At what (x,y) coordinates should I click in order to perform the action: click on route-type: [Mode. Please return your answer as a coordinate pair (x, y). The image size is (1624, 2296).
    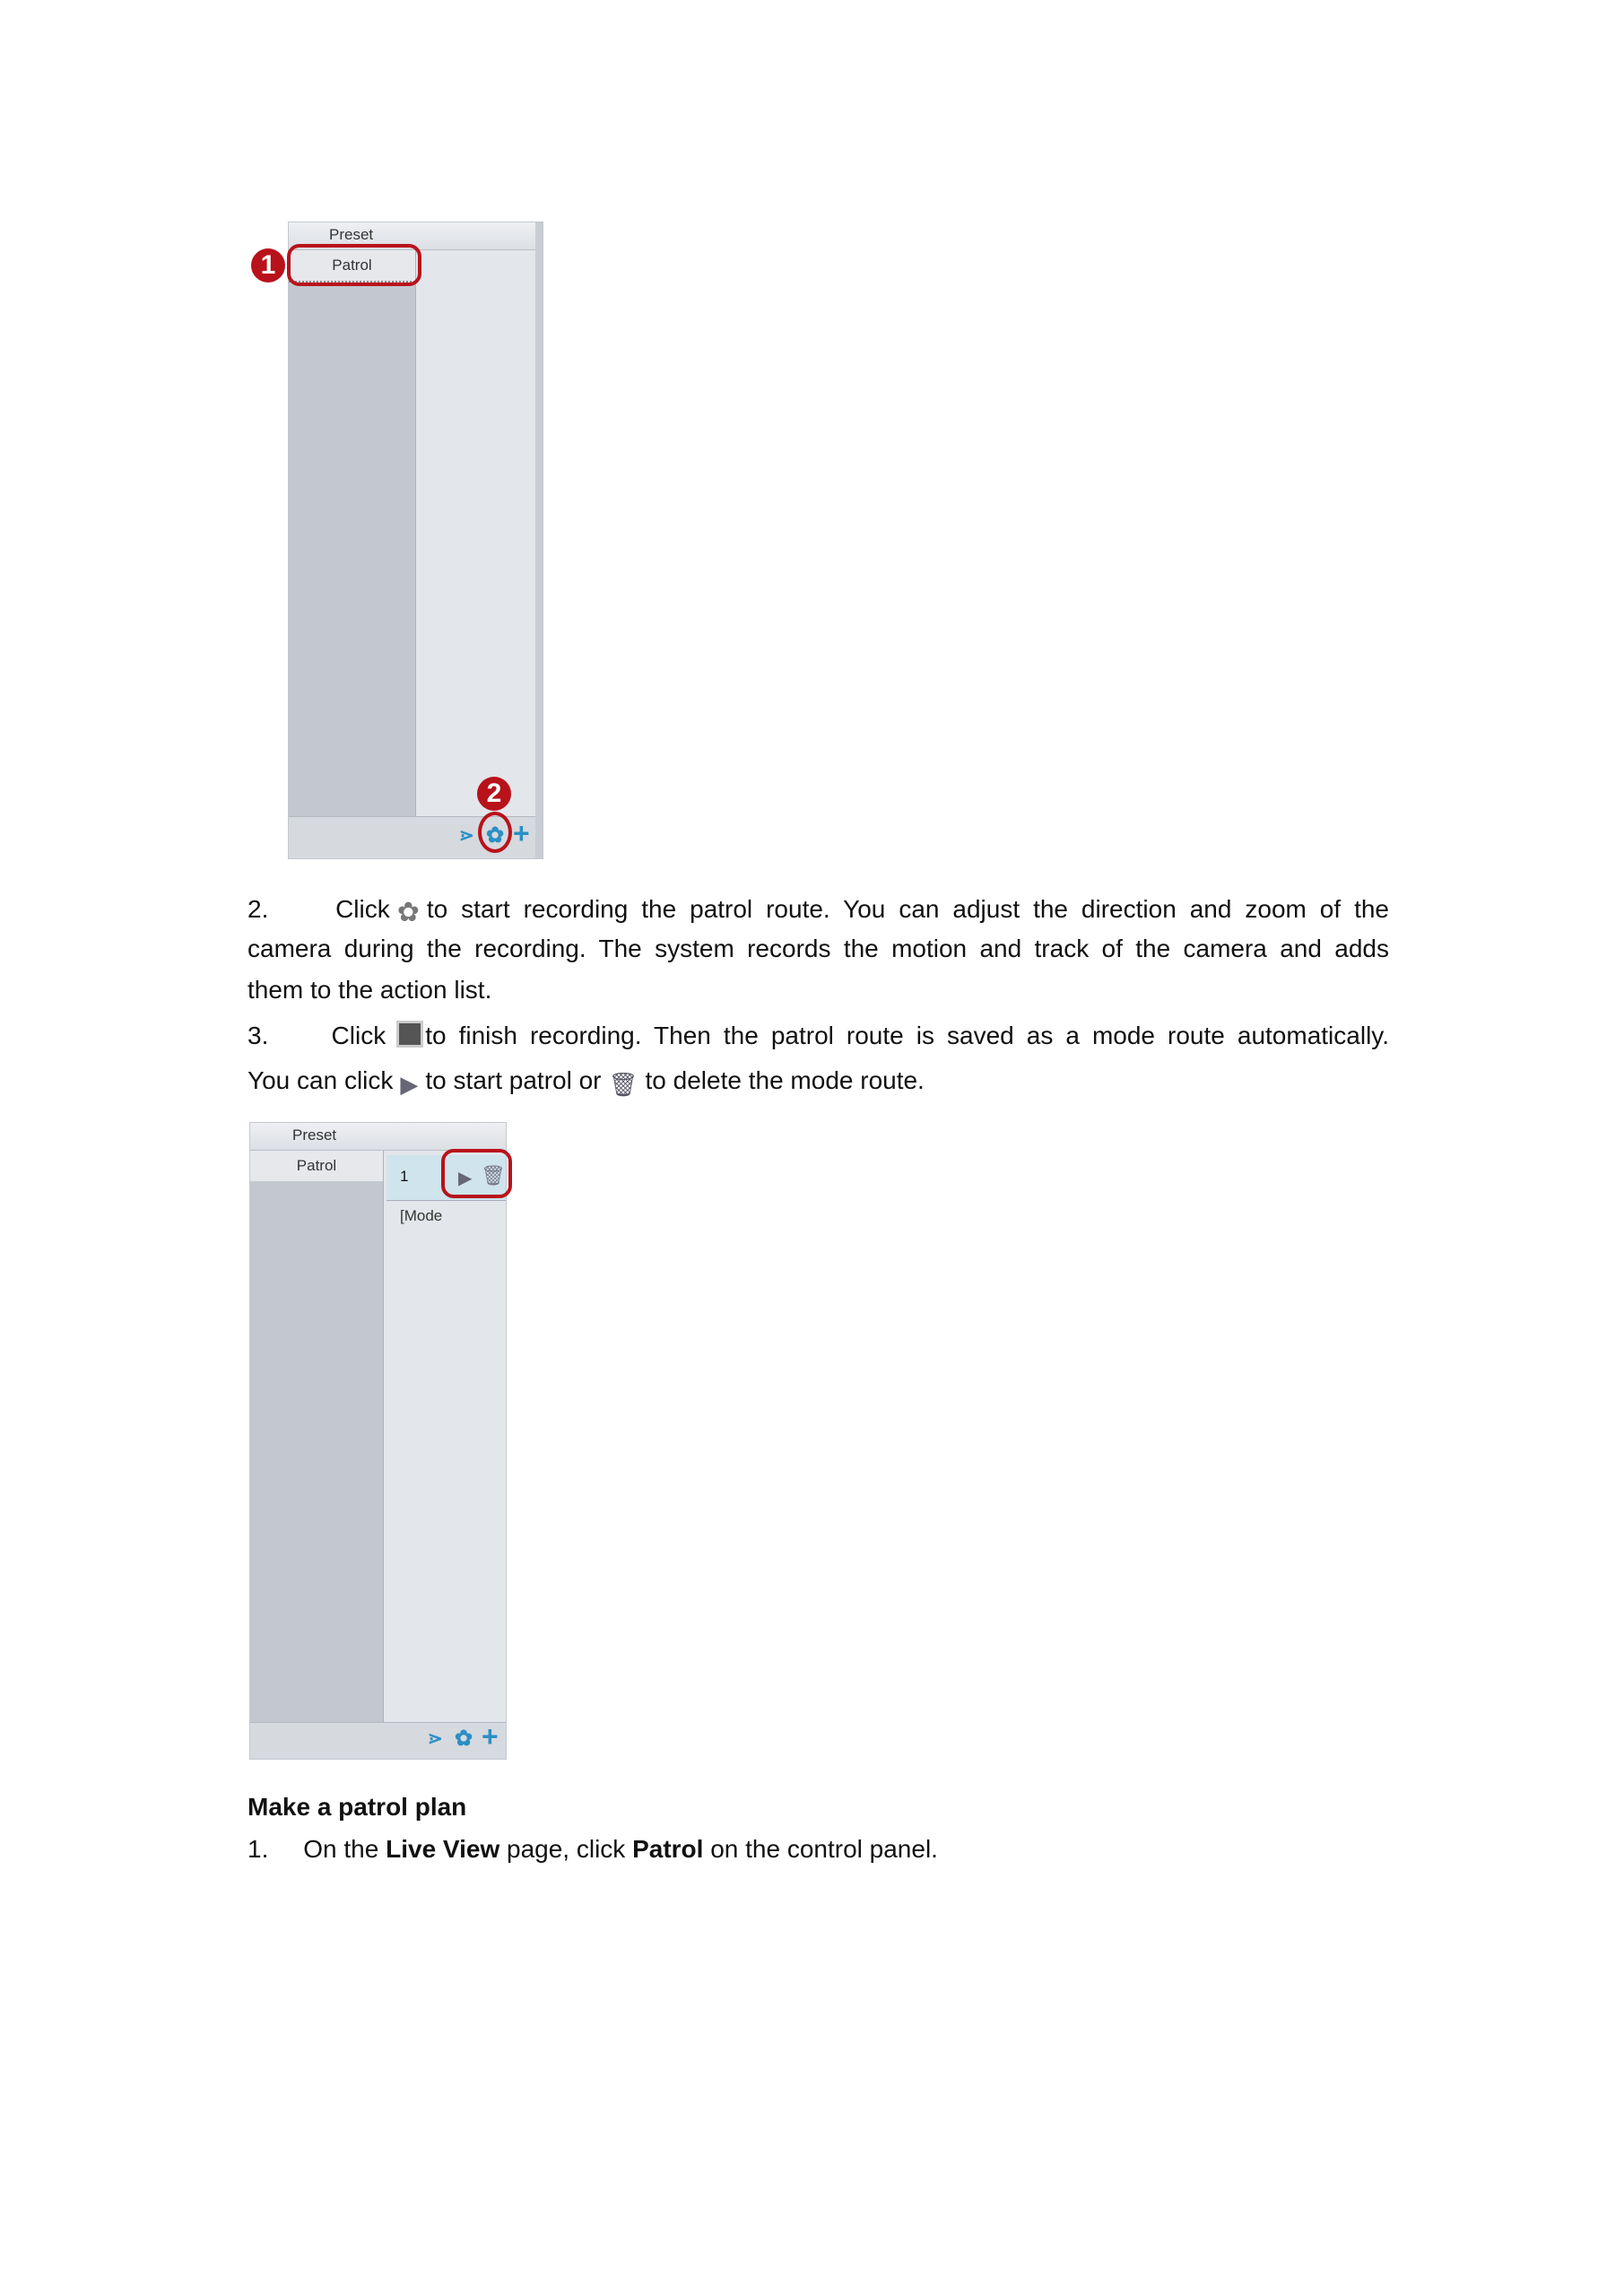
    Looking at the image, I should click on (421, 1215).